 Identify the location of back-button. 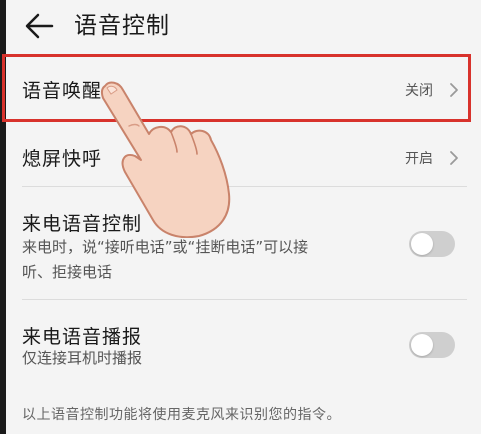
(41, 26).